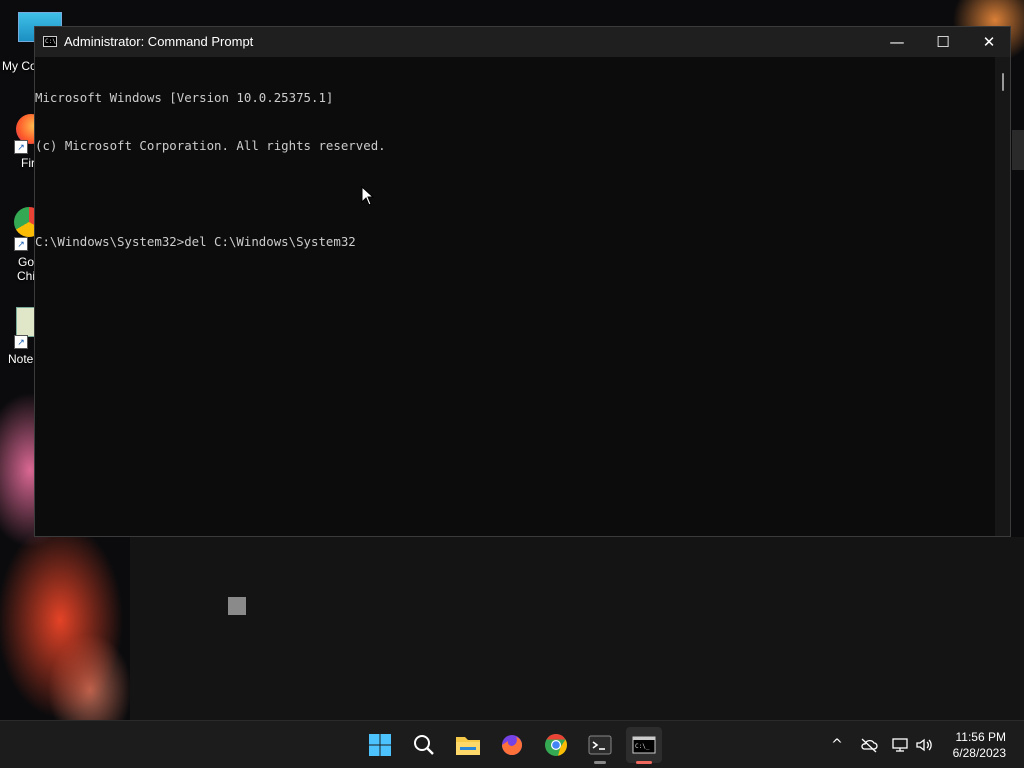 The height and width of the screenshot is (768, 1024). Describe the element at coordinates (1003, 82) in the screenshot. I see `scrollbar-thumb` at that location.